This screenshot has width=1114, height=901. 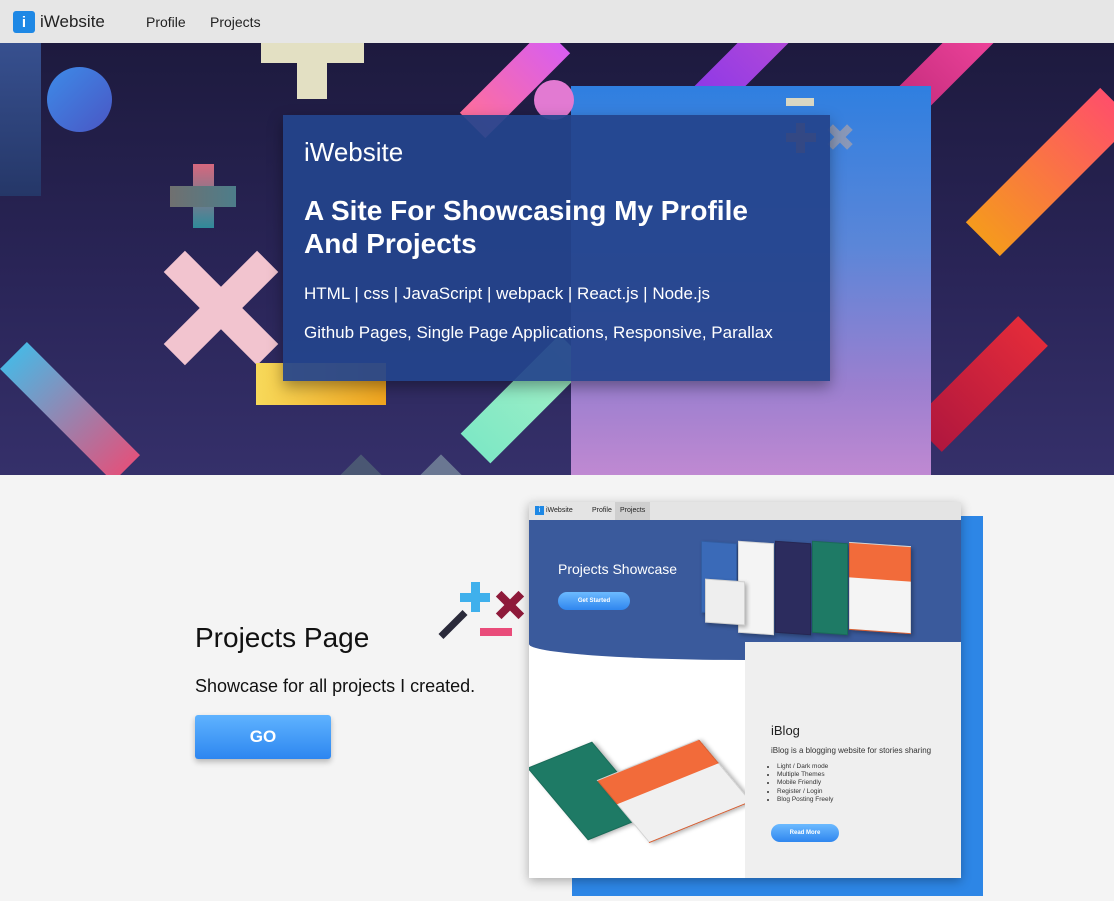 What do you see at coordinates (640, 769) in the screenshot?
I see `preview-left-panel` at bounding box center [640, 769].